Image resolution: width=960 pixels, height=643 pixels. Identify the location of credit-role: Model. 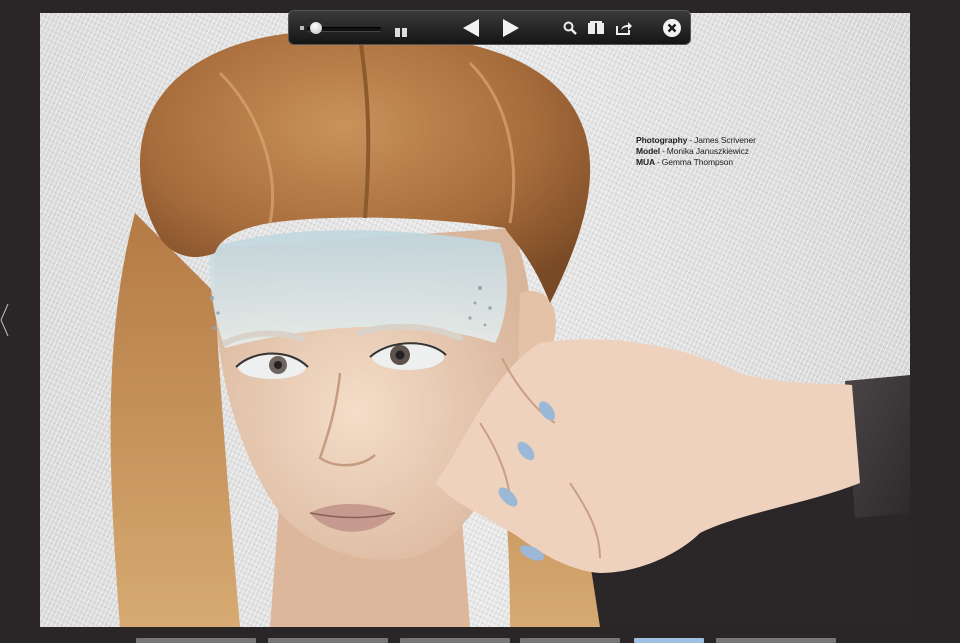
(648, 151).